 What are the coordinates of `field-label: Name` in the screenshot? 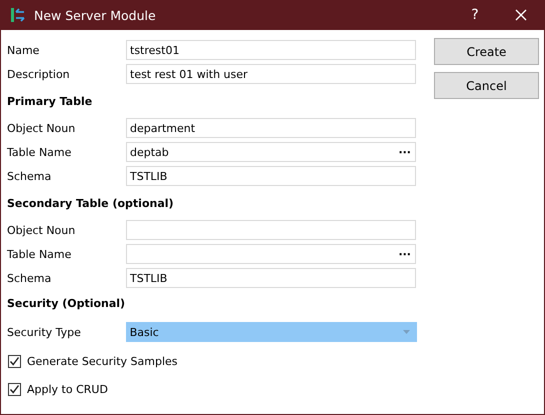 It's located at (23, 50).